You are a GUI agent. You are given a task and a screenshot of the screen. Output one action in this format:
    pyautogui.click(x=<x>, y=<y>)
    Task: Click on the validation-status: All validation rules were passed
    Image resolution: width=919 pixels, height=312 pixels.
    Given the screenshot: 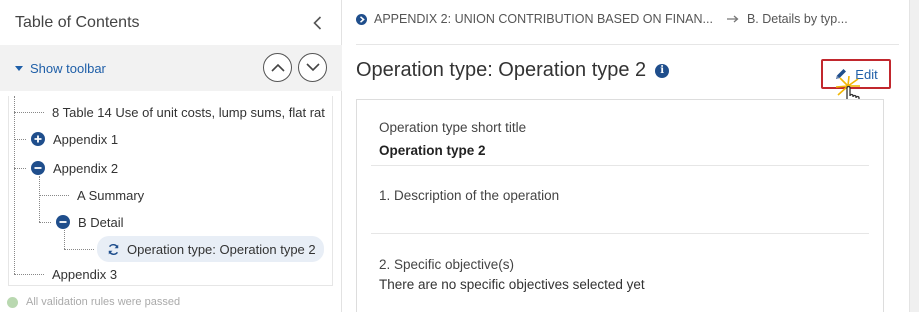 What is the action you would take?
    pyautogui.click(x=93, y=302)
    